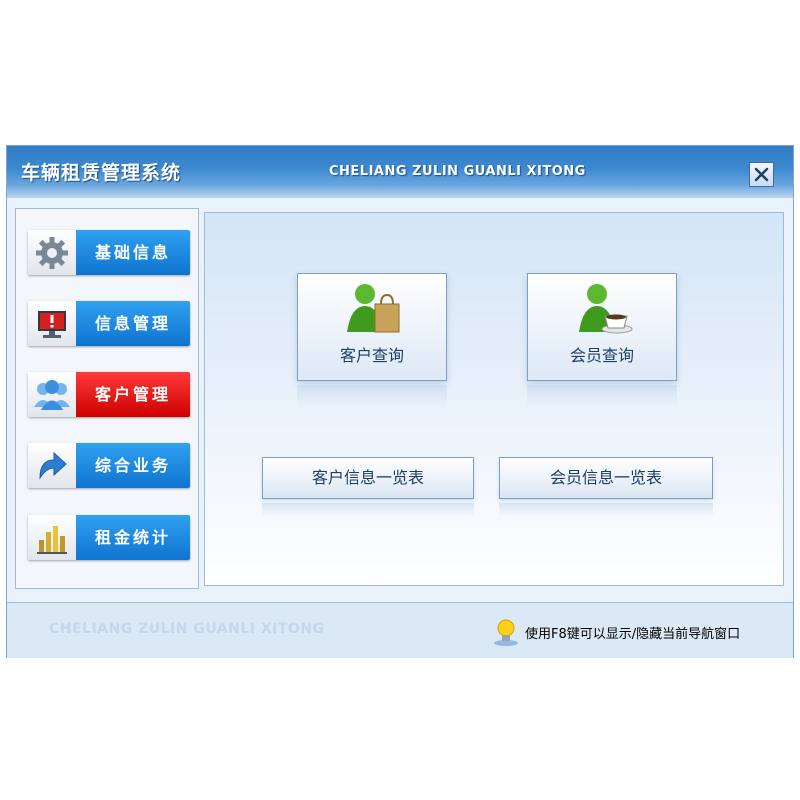 The image size is (800, 800). I want to click on navigation-sidebar: 基础信息 信息管理 客户管理 综合业务 租金统计, so click(107, 398).